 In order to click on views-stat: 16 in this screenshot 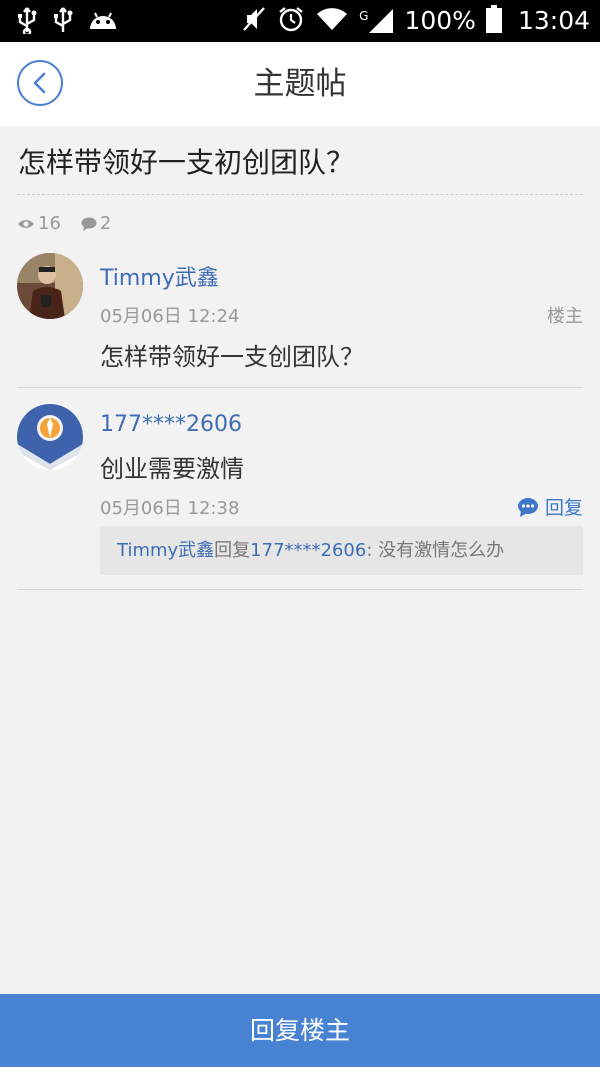, I will do `click(39, 223)`.